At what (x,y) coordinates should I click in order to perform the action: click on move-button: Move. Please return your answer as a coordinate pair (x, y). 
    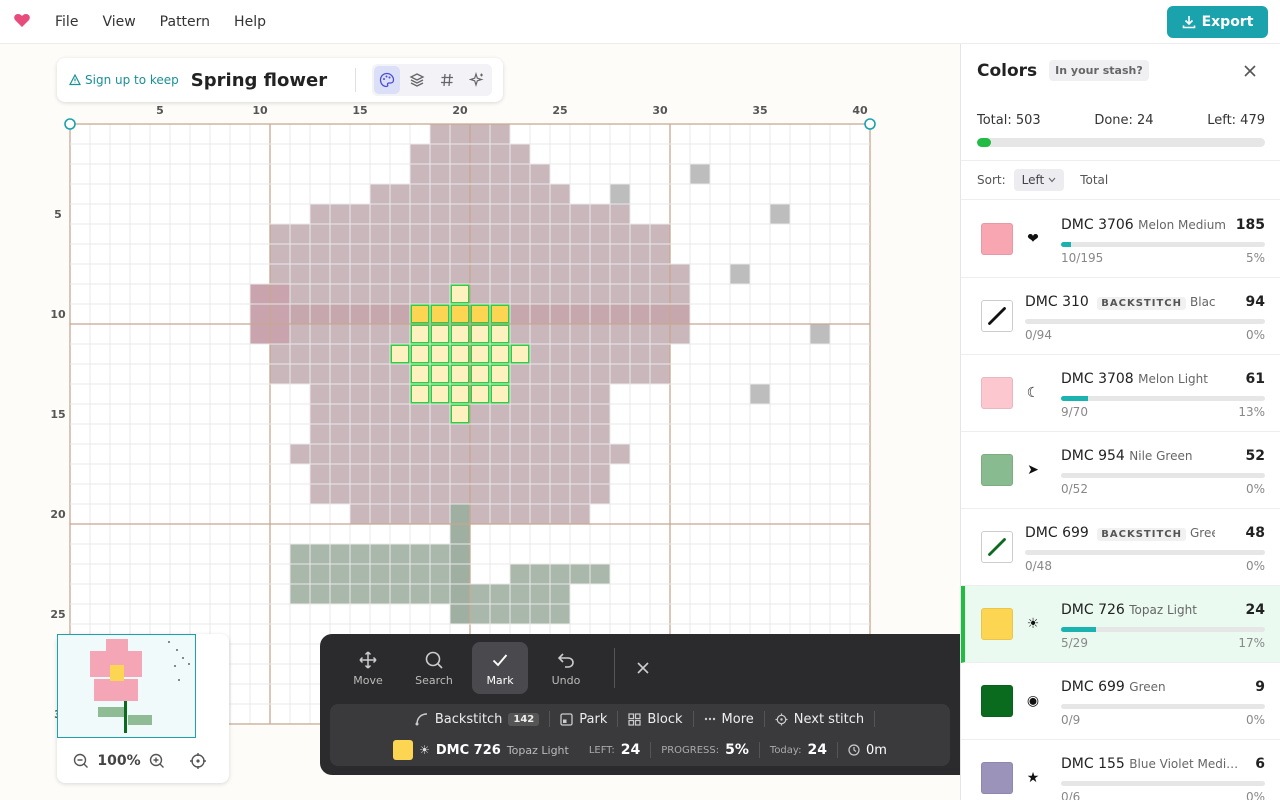
    Looking at the image, I should click on (368, 668).